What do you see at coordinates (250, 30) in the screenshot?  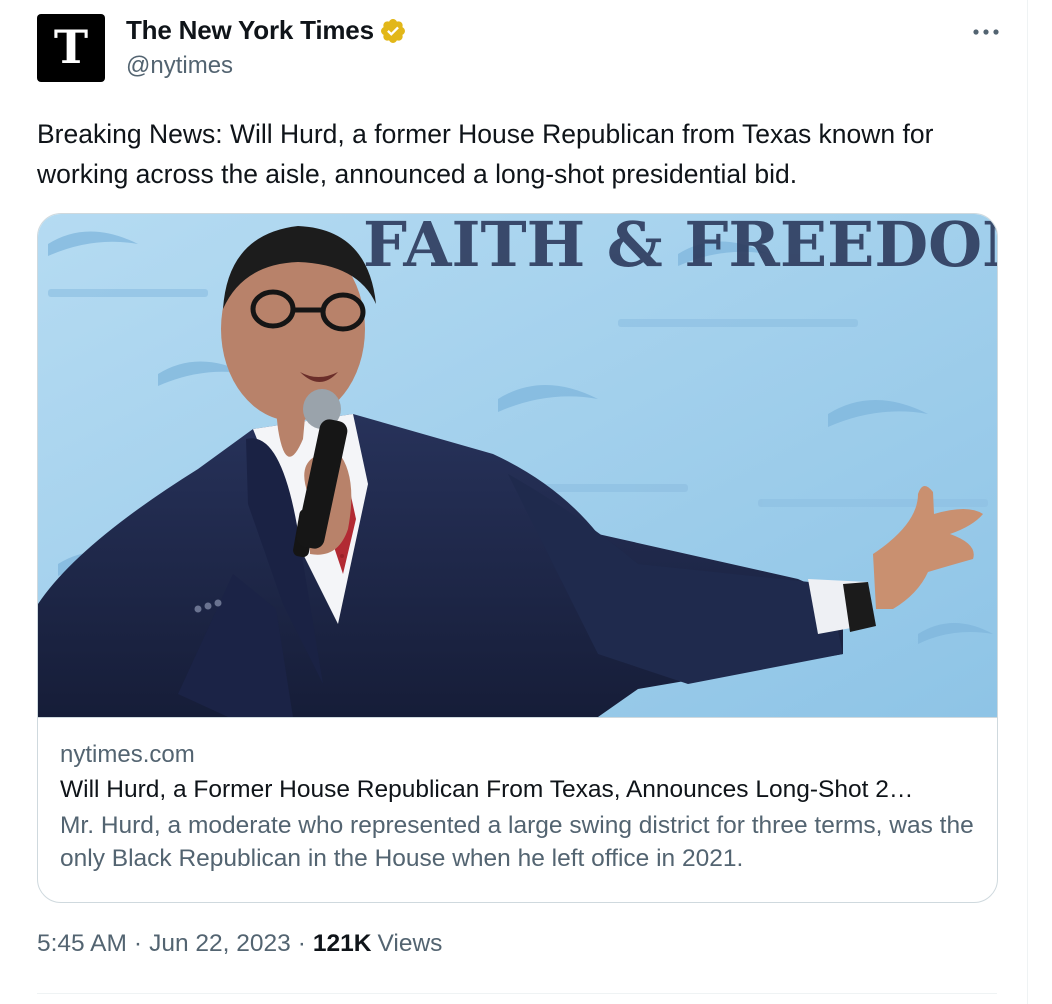 I see `author-display-name: The New York Times` at bounding box center [250, 30].